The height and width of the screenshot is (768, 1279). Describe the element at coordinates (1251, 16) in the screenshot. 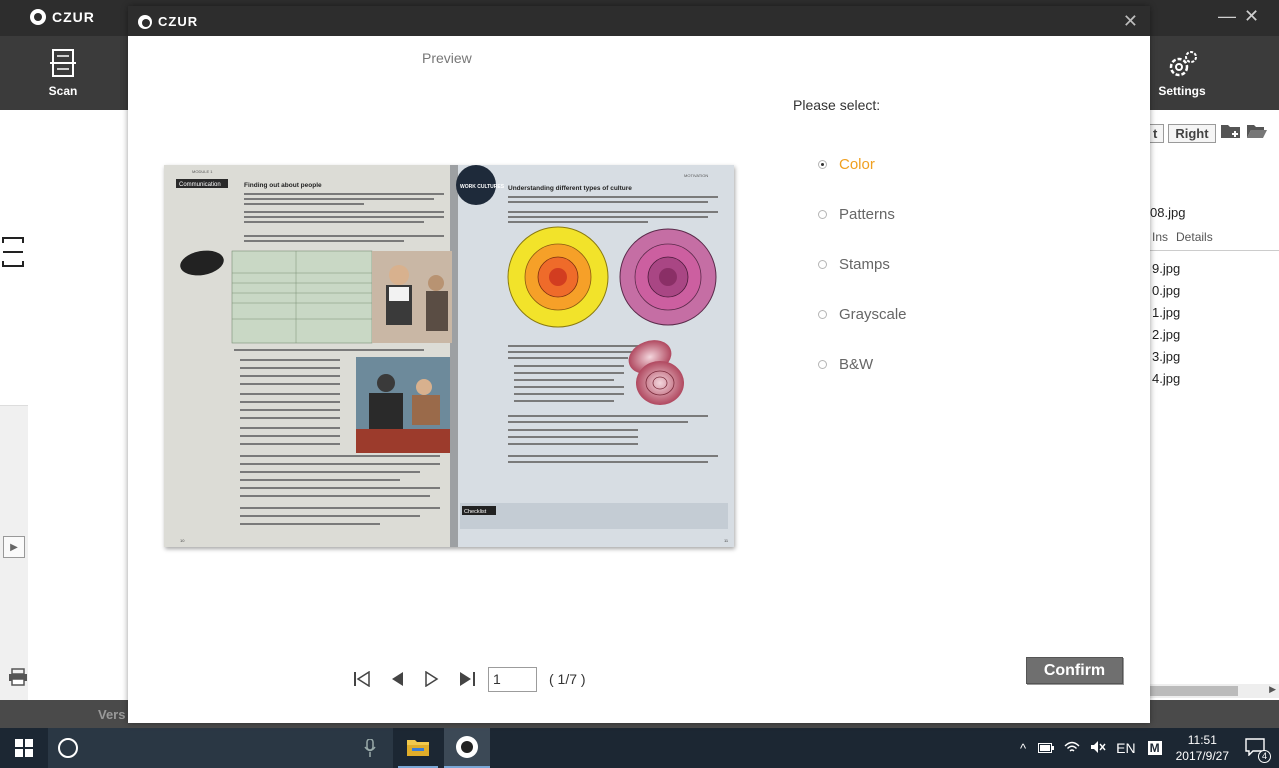

I see `close-icon: ✕` at that location.